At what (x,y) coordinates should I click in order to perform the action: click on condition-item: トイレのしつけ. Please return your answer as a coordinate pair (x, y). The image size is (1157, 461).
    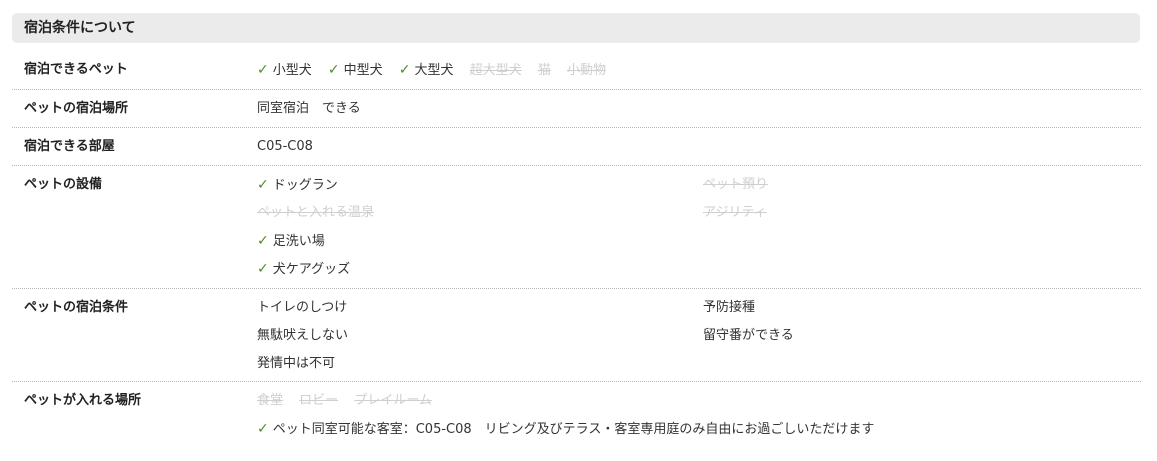
    Looking at the image, I should click on (302, 307).